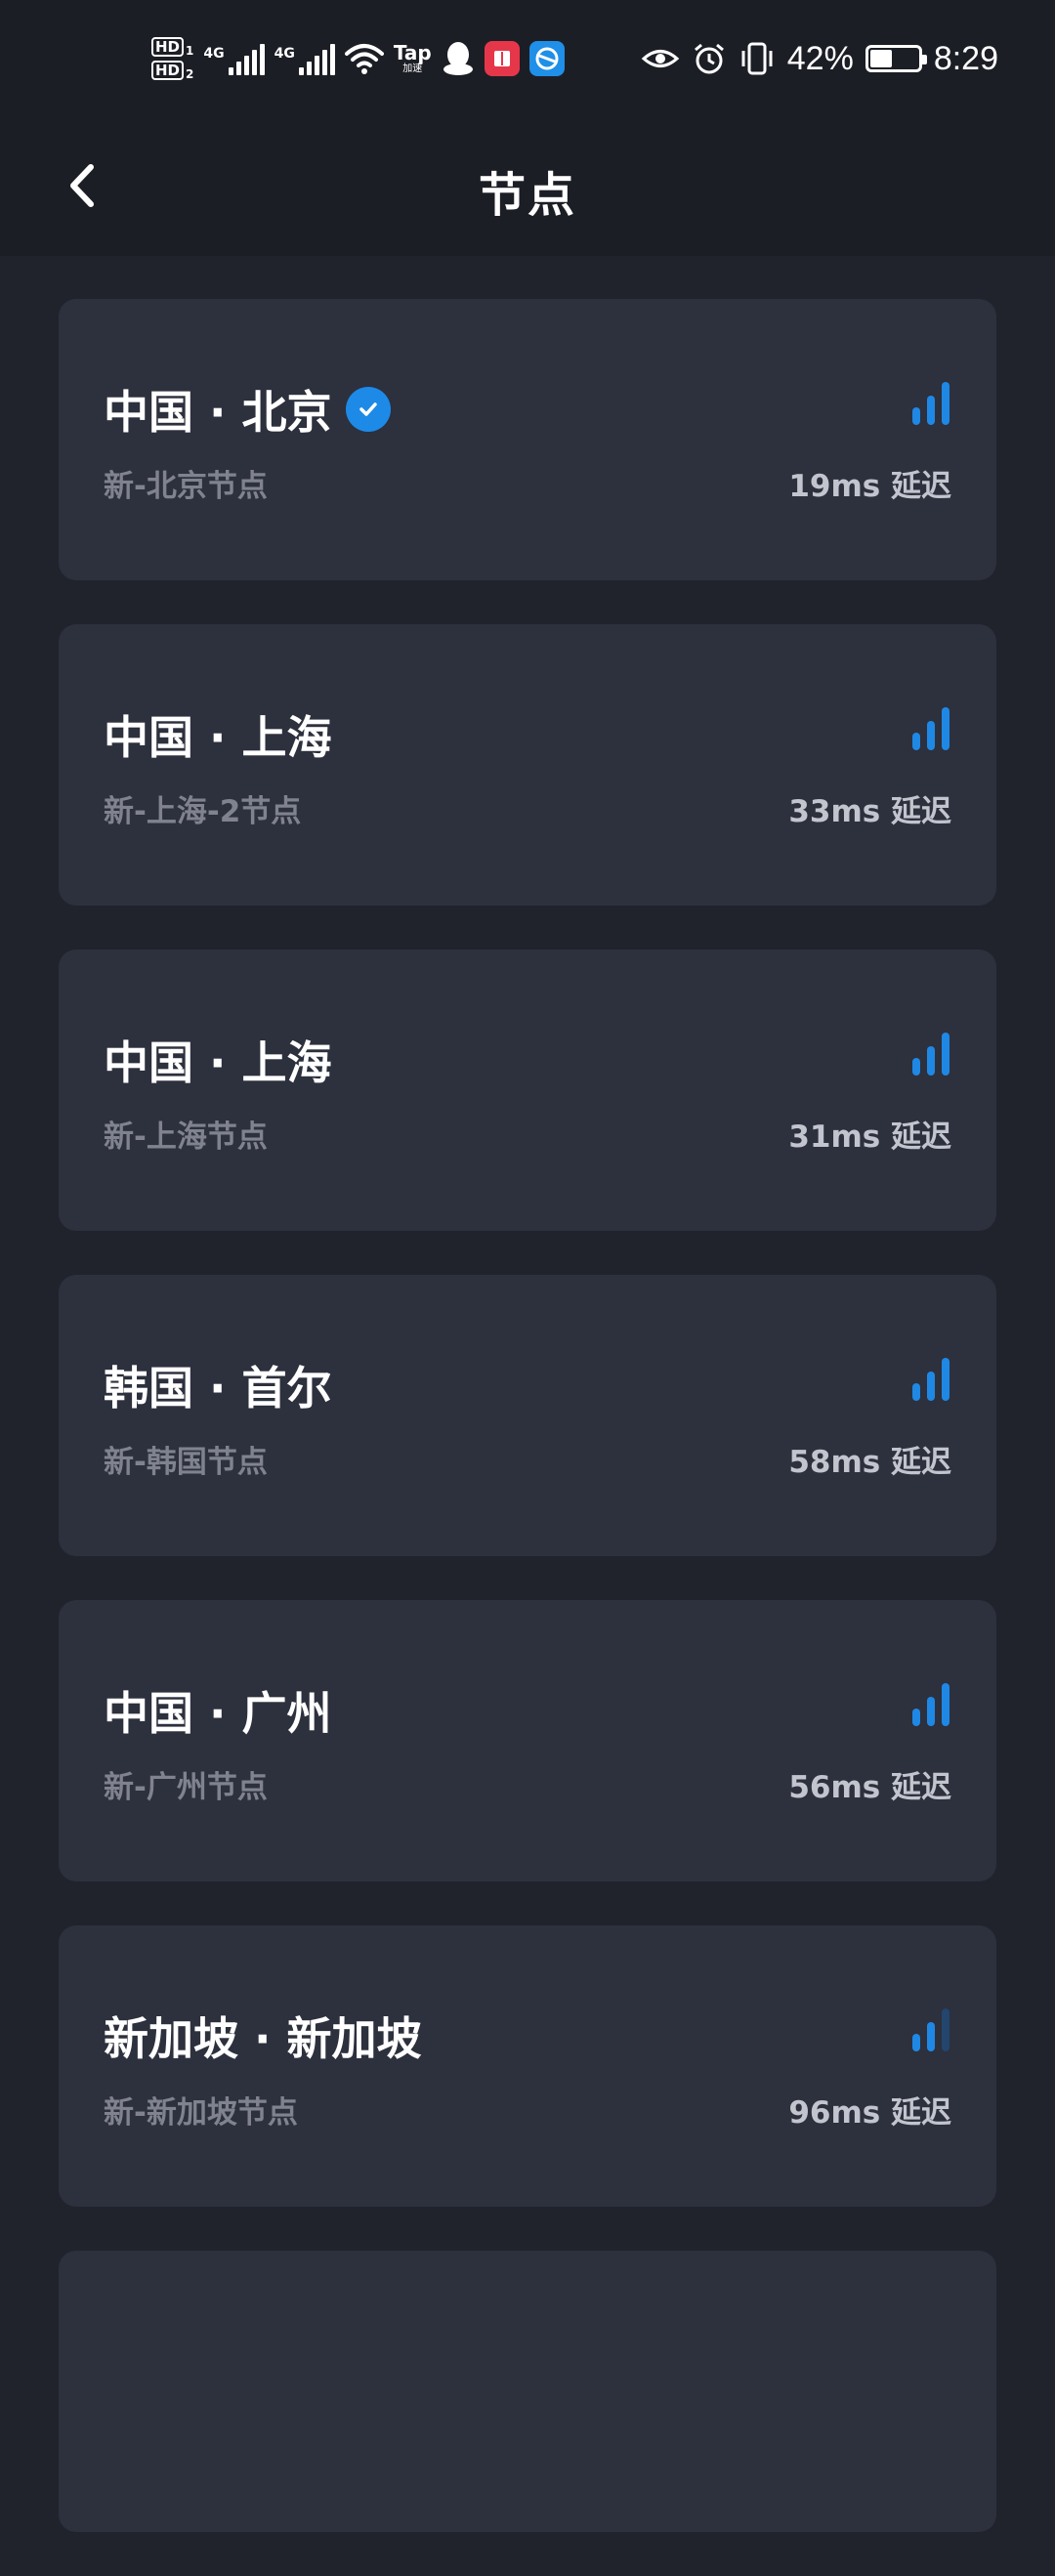 This screenshot has width=1055, height=2576. Describe the element at coordinates (527, 2391) in the screenshot. I see `node-card-partial` at that location.